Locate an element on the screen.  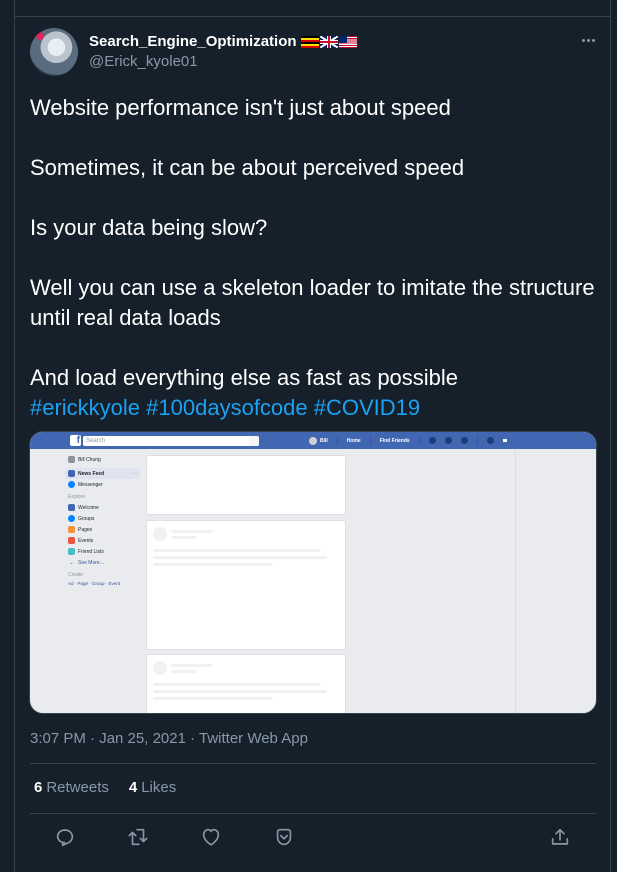
reply-icon is located at coordinates (65, 837).